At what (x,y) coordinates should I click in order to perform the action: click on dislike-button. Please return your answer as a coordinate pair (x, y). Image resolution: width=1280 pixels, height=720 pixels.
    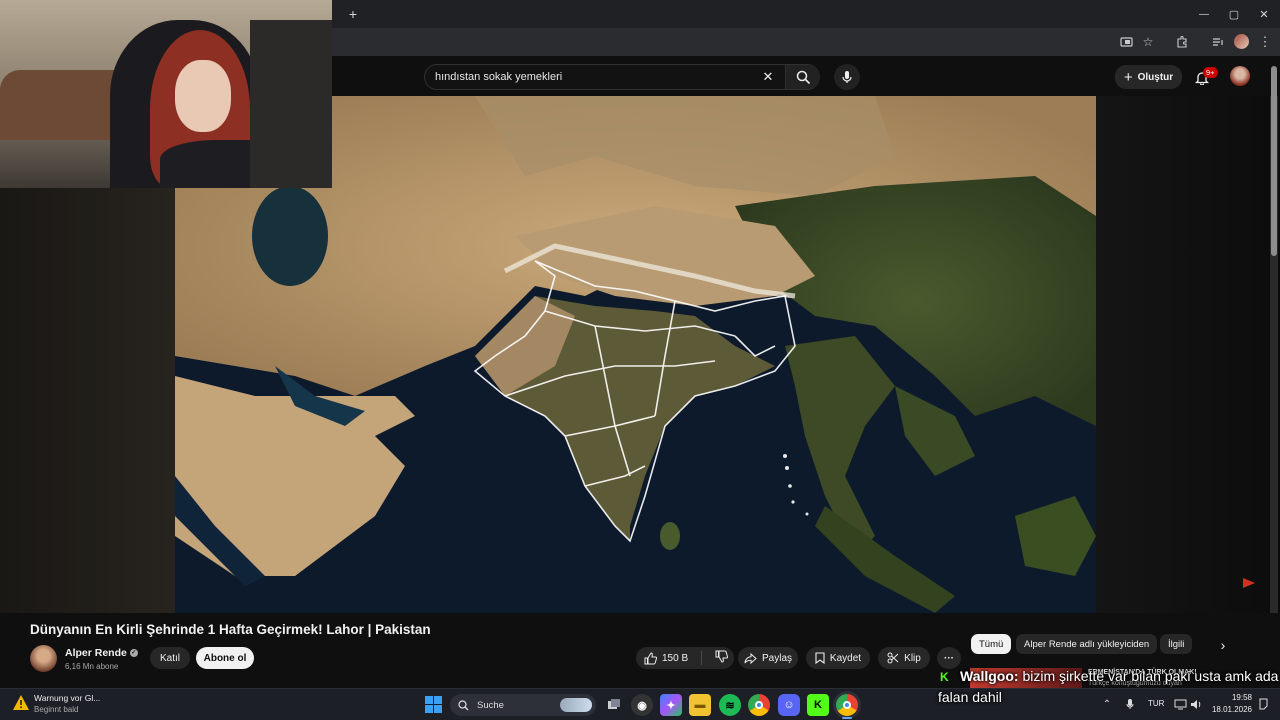
    Looking at the image, I should click on (722, 658).